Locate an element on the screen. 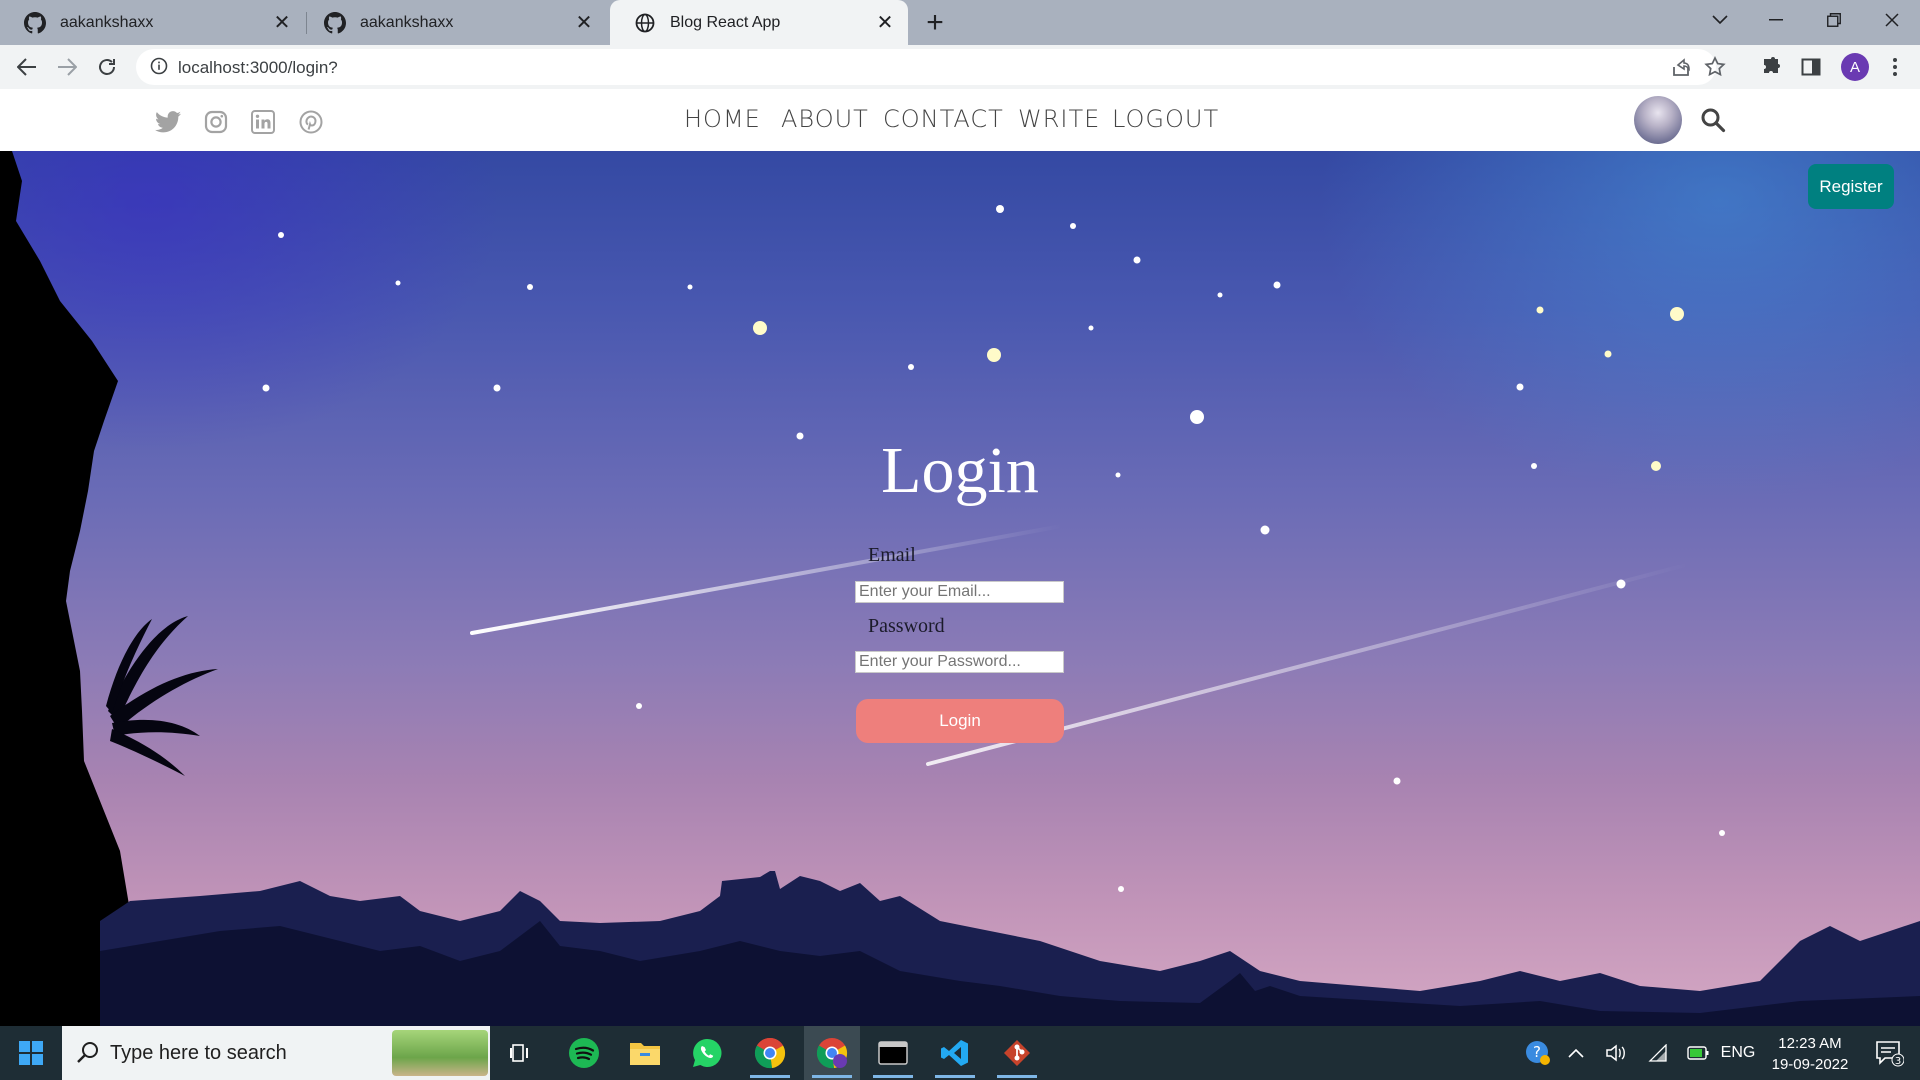  browser-toolbar: localhost:3000/login? A is located at coordinates (960, 67).